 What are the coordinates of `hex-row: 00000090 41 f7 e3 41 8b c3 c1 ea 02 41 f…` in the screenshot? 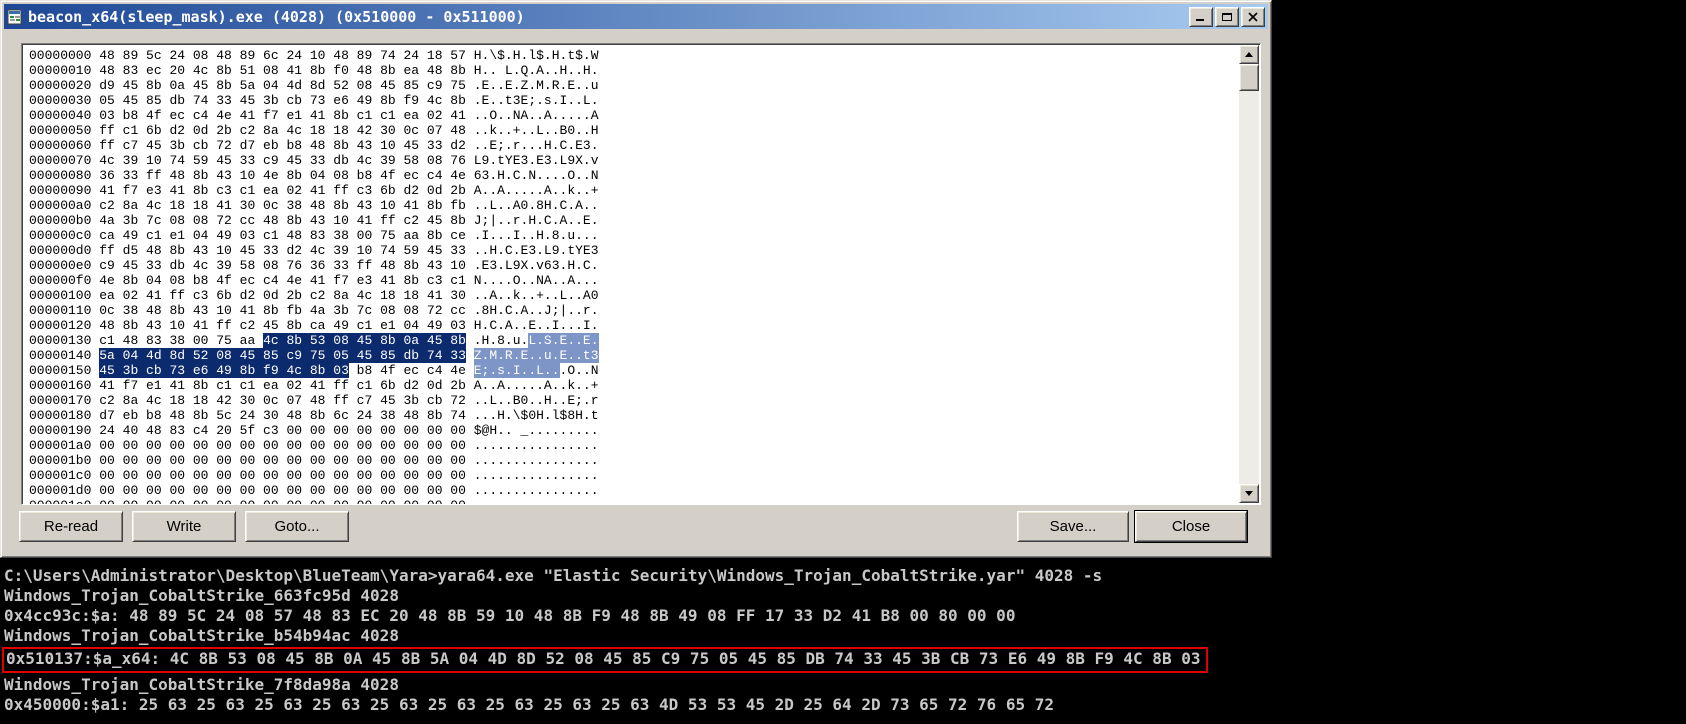 It's located at (314, 190).